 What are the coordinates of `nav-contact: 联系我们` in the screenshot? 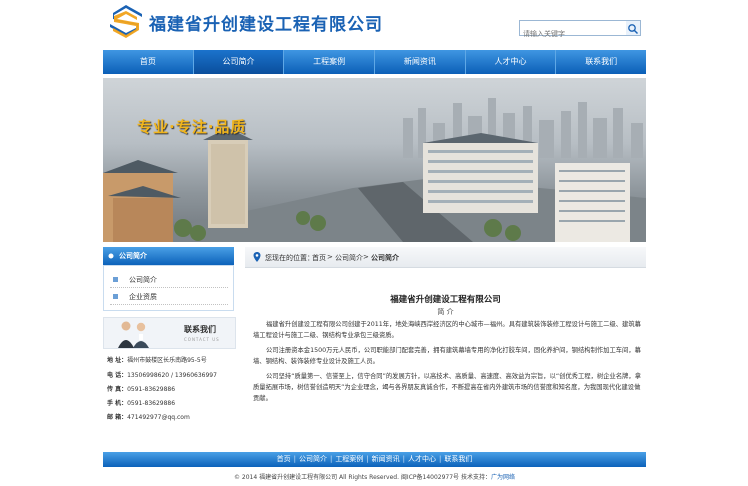 It's located at (601, 62).